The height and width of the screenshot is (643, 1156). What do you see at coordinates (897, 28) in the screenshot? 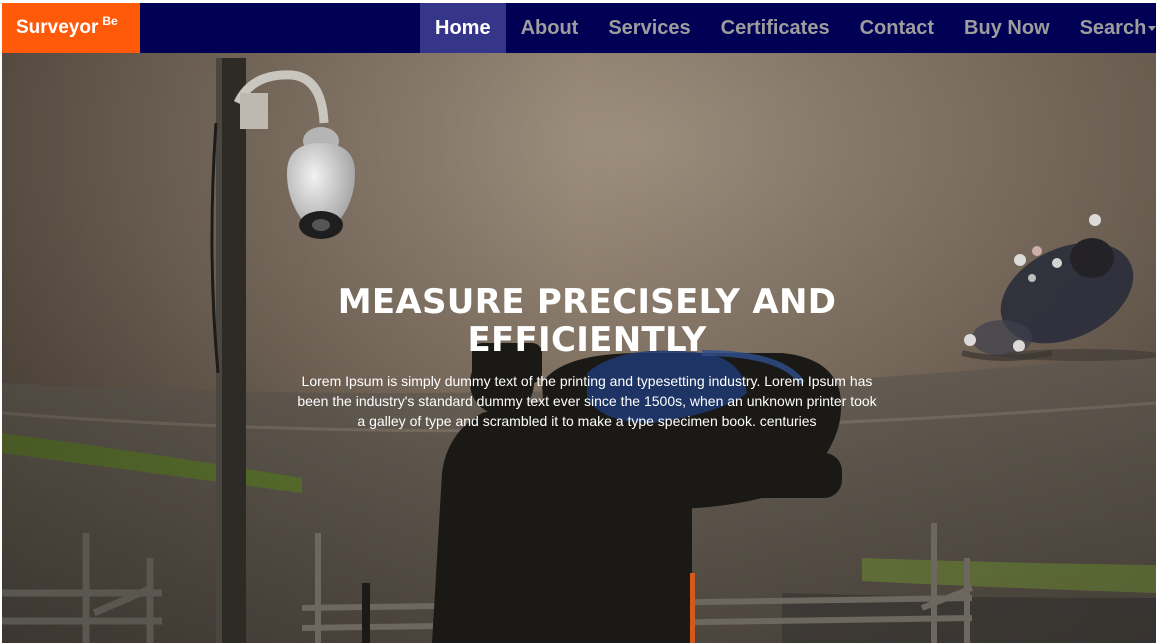
I see `nav-contact: Contact` at bounding box center [897, 28].